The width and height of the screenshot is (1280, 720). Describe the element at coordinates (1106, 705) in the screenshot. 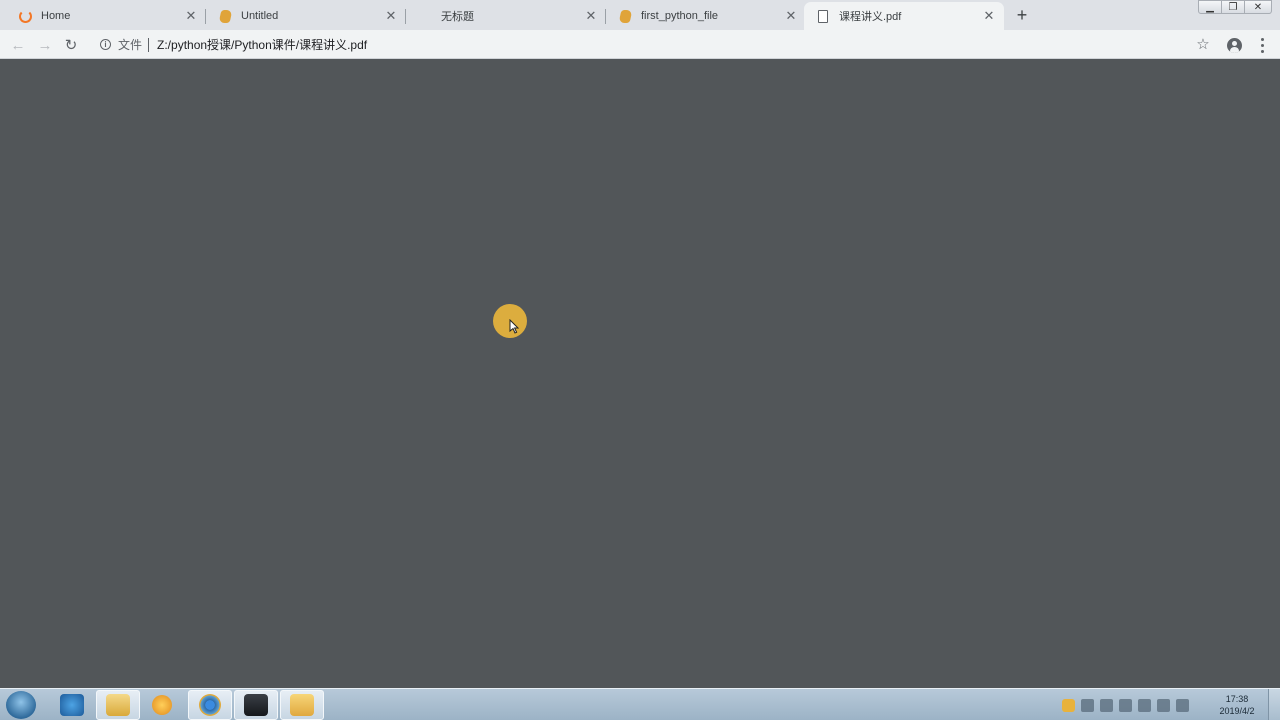

I see `keyboard-icon` at that location.